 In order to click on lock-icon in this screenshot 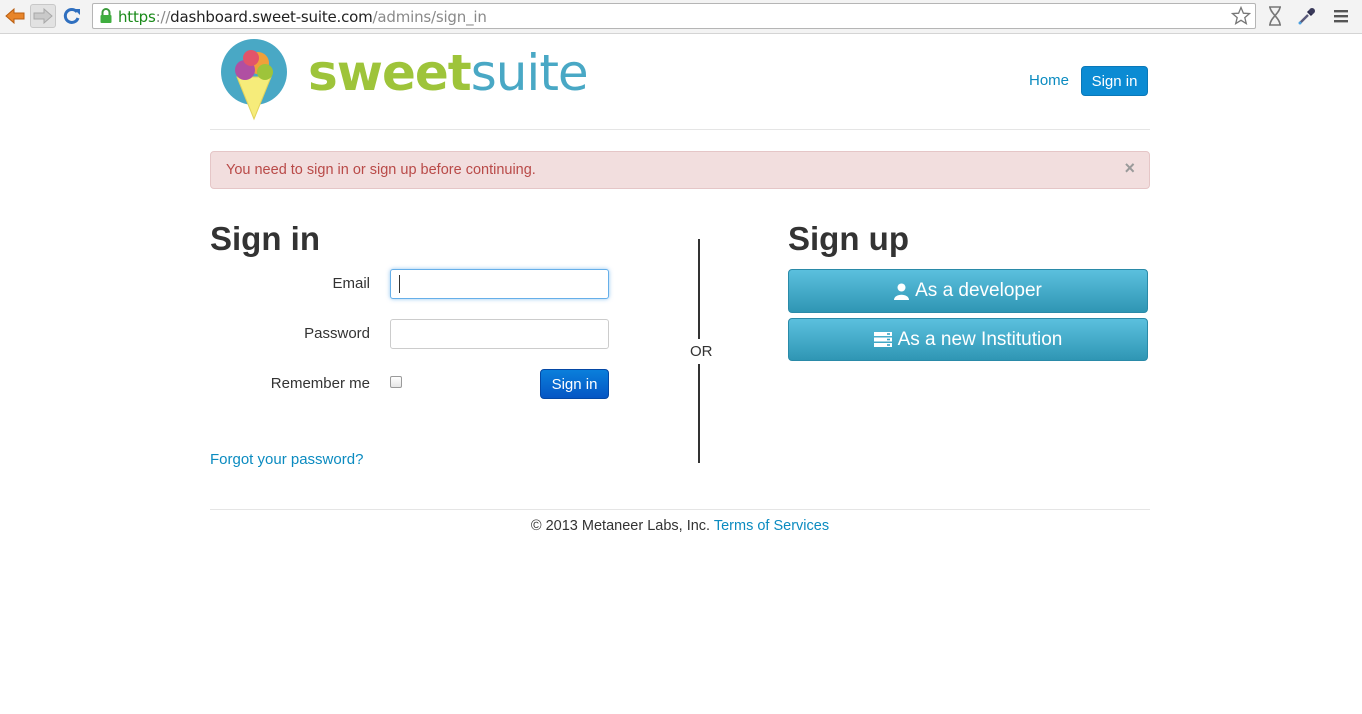, I will do `click(106, 15)`.